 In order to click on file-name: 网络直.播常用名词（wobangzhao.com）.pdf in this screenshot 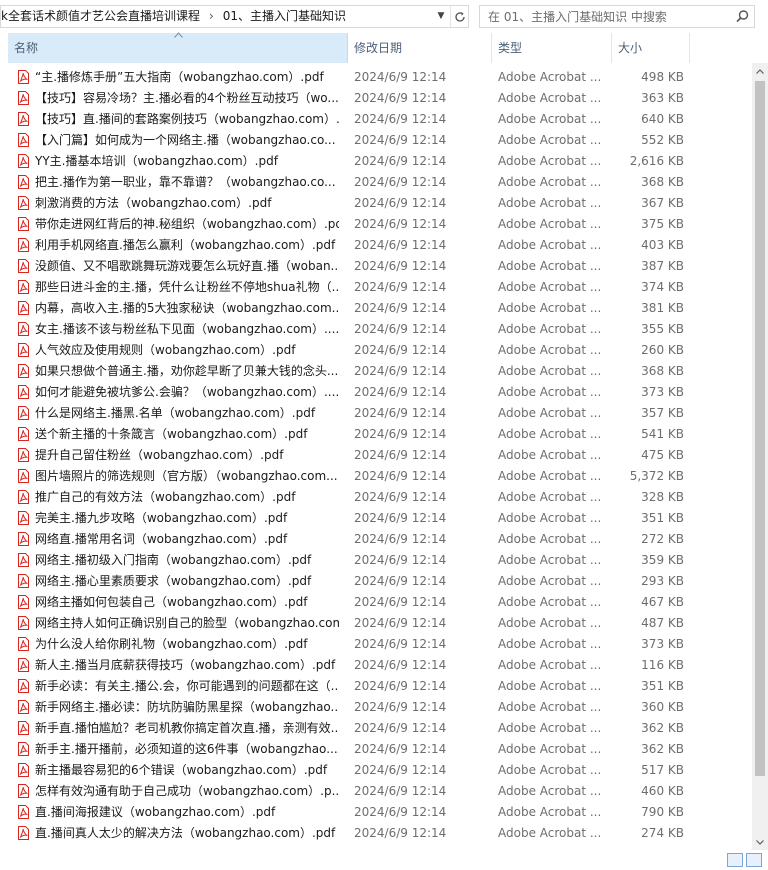, I will do `click(161, 539)`.